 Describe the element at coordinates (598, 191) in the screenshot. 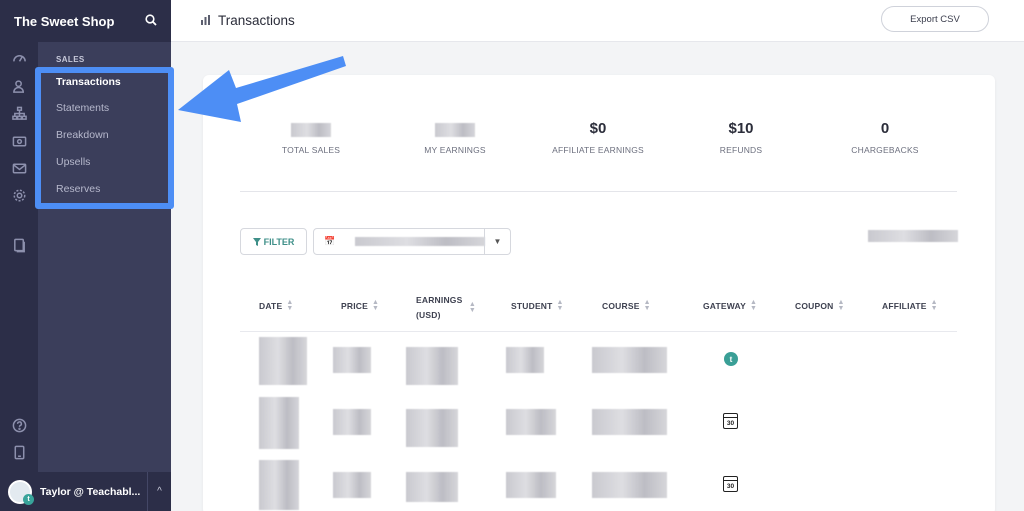

I see `divider` at that location.